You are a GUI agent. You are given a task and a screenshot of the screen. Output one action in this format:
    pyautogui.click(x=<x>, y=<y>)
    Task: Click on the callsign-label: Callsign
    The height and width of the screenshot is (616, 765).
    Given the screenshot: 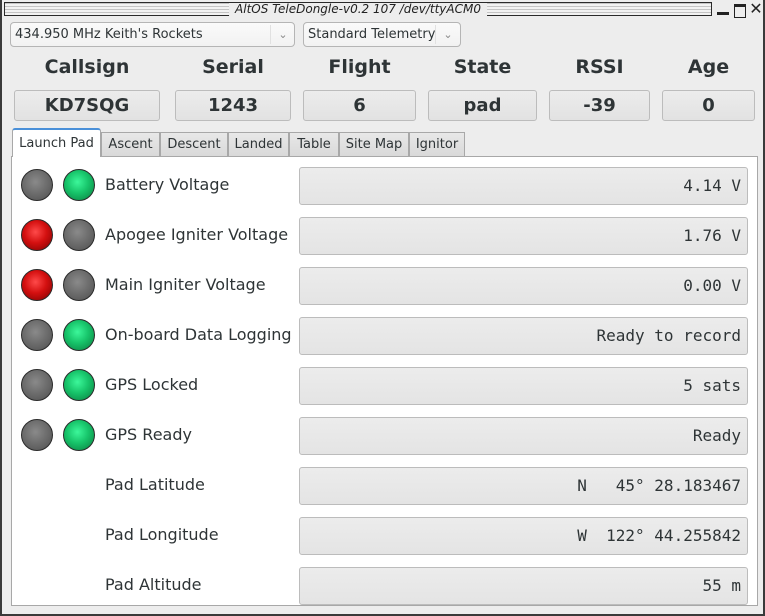 What is the action you would take?
    pyautogui.click(x=87, y=67)
    